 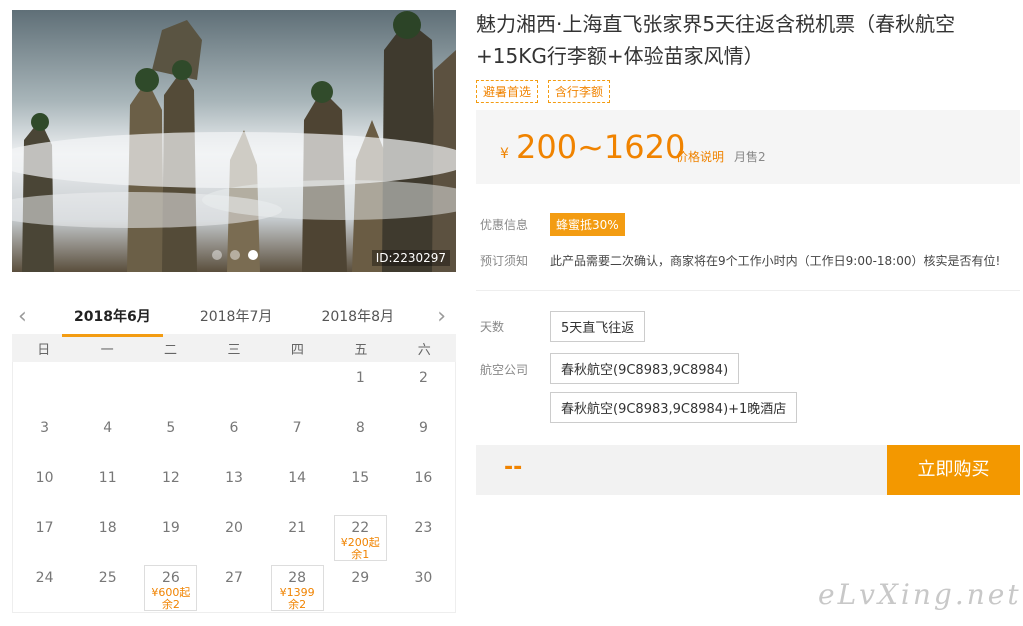 I want to click on calendar-day: 13, so click(x=233, y=487).